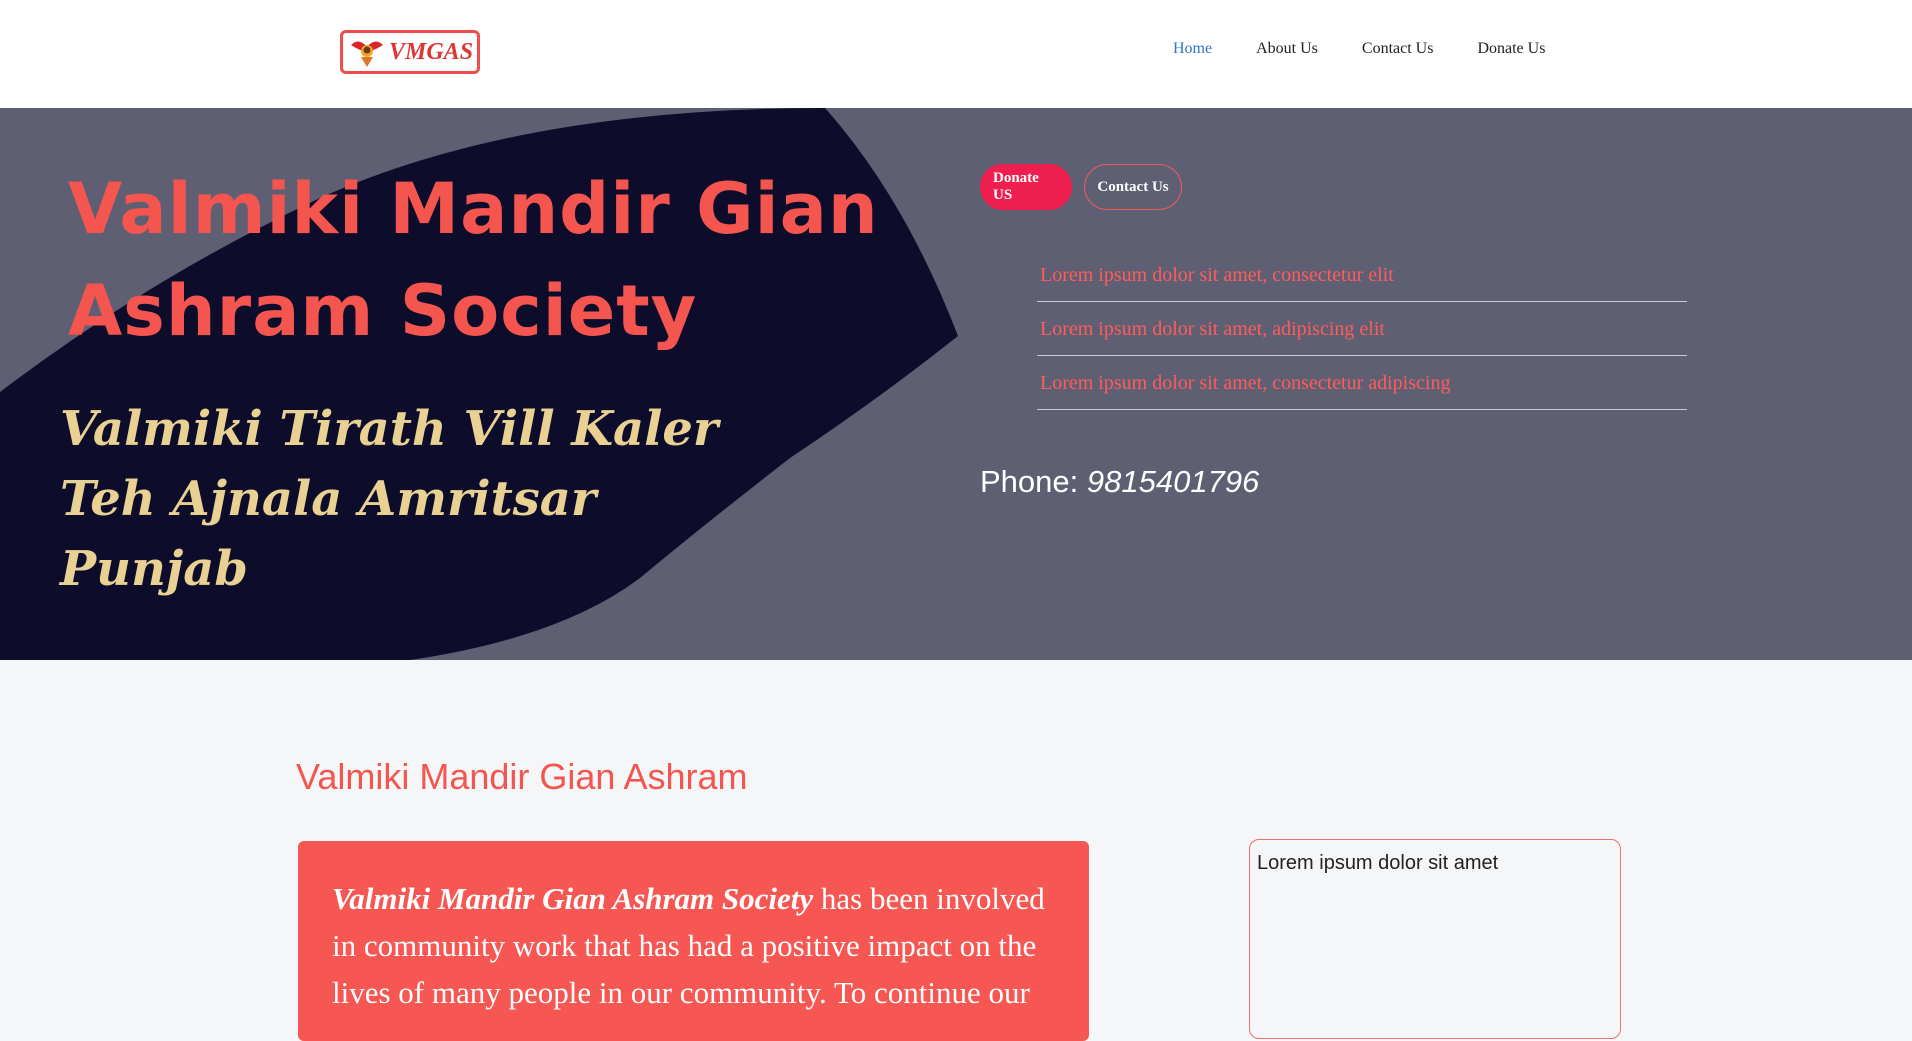  I want to click on address-line: Teh Ajnala Amritsar, so click(328, 499).